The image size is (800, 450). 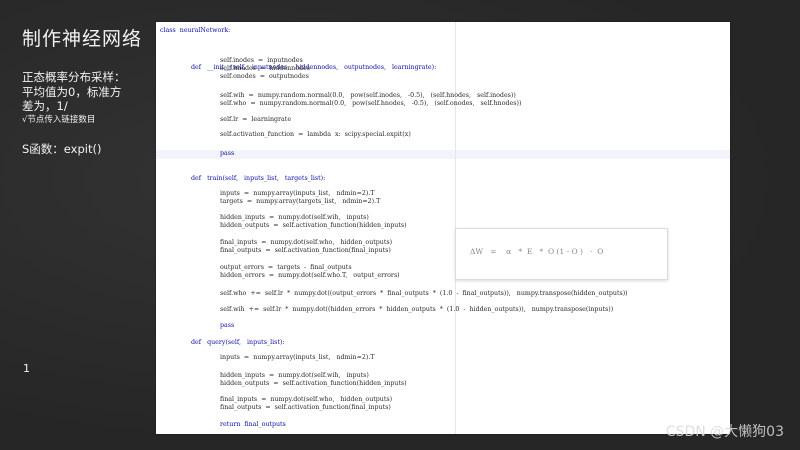 I want to click on code-line: def query(self, inputs_list):, so click(x=238, y=342).